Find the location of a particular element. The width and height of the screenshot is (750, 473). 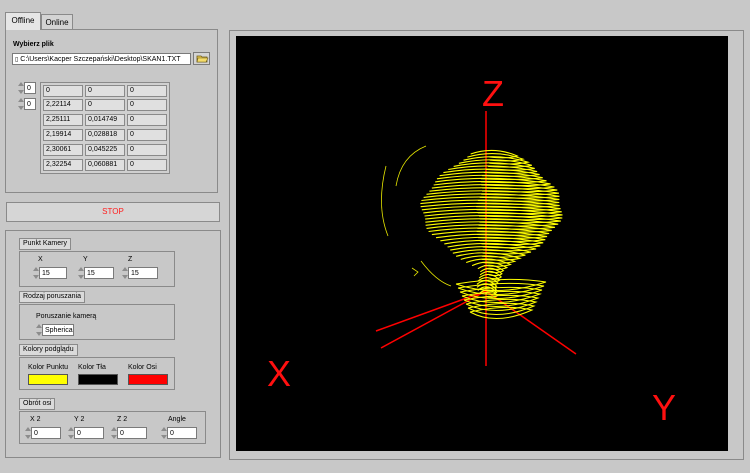

table-cell: 0,014749 is located at coordinates (105, 120).